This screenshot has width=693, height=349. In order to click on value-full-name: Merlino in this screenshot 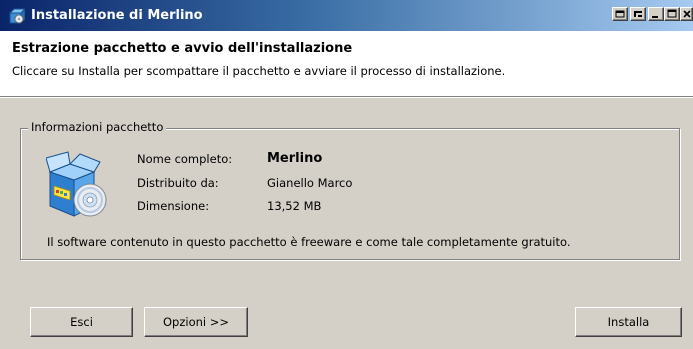, I will do `click(295, 158)`.